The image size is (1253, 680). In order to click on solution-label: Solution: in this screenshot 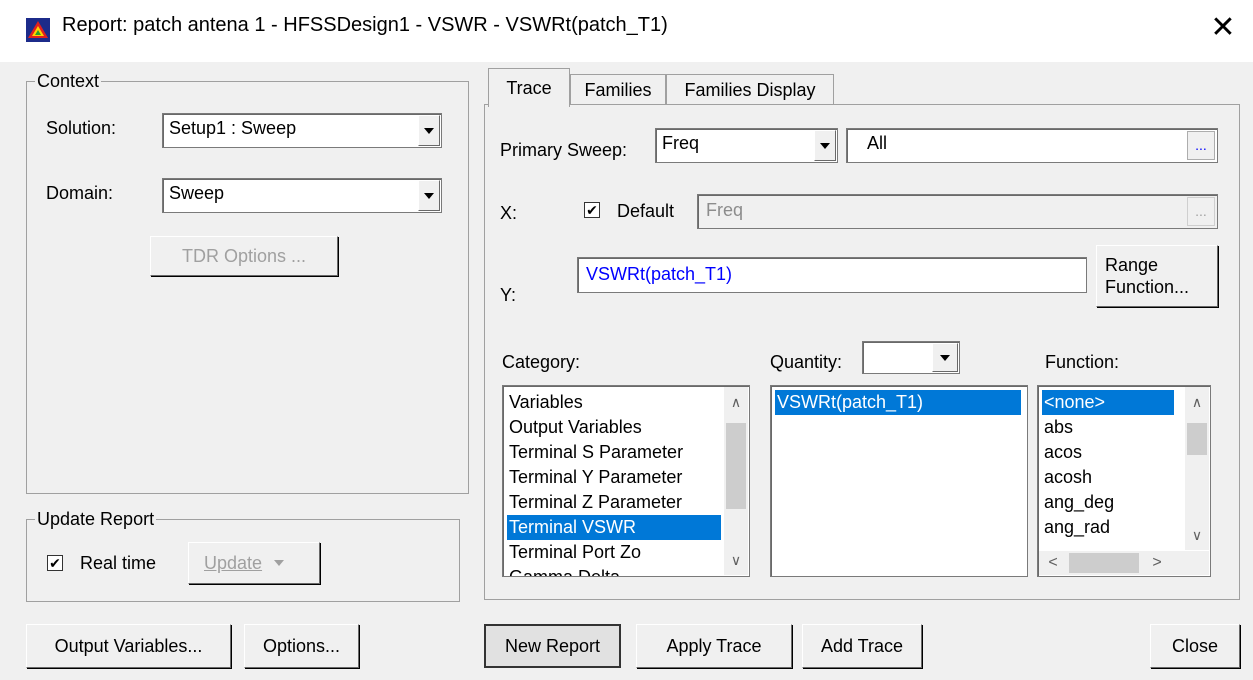, I will do `click(81, 128)`.